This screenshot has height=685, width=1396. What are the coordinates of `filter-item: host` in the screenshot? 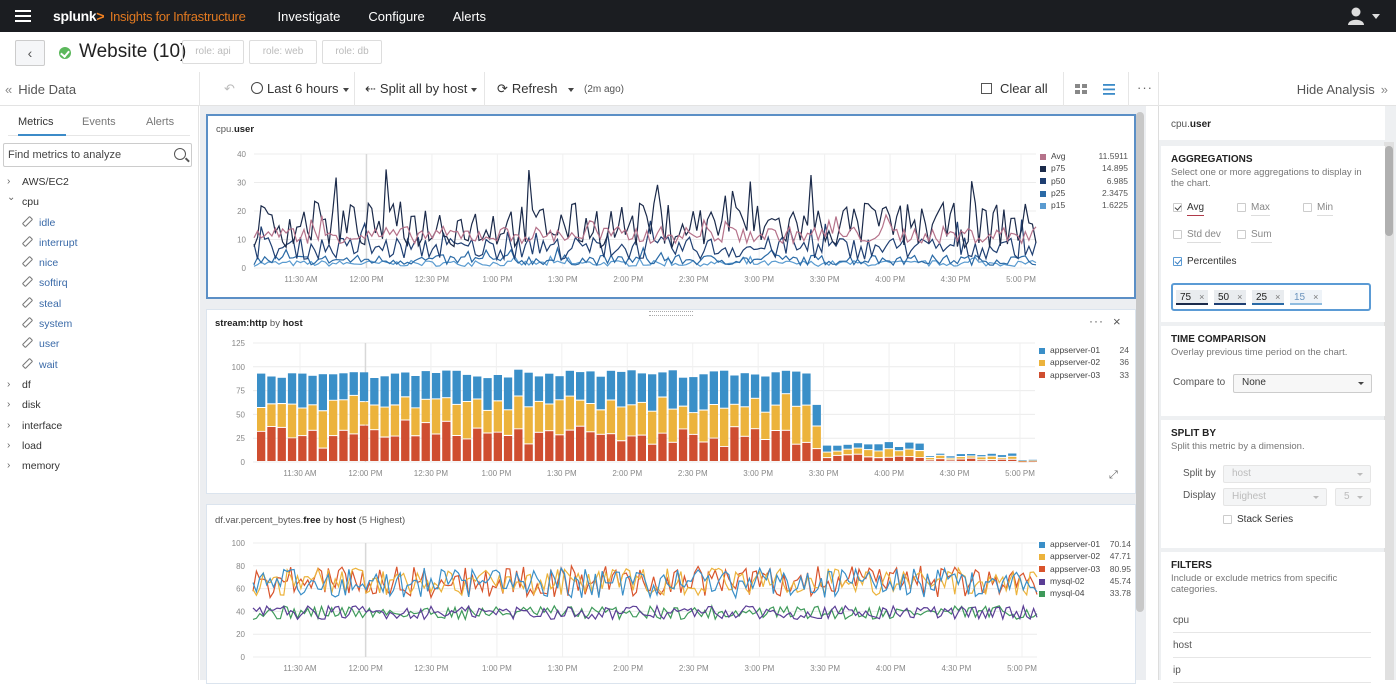 It's located at (1272, 645).